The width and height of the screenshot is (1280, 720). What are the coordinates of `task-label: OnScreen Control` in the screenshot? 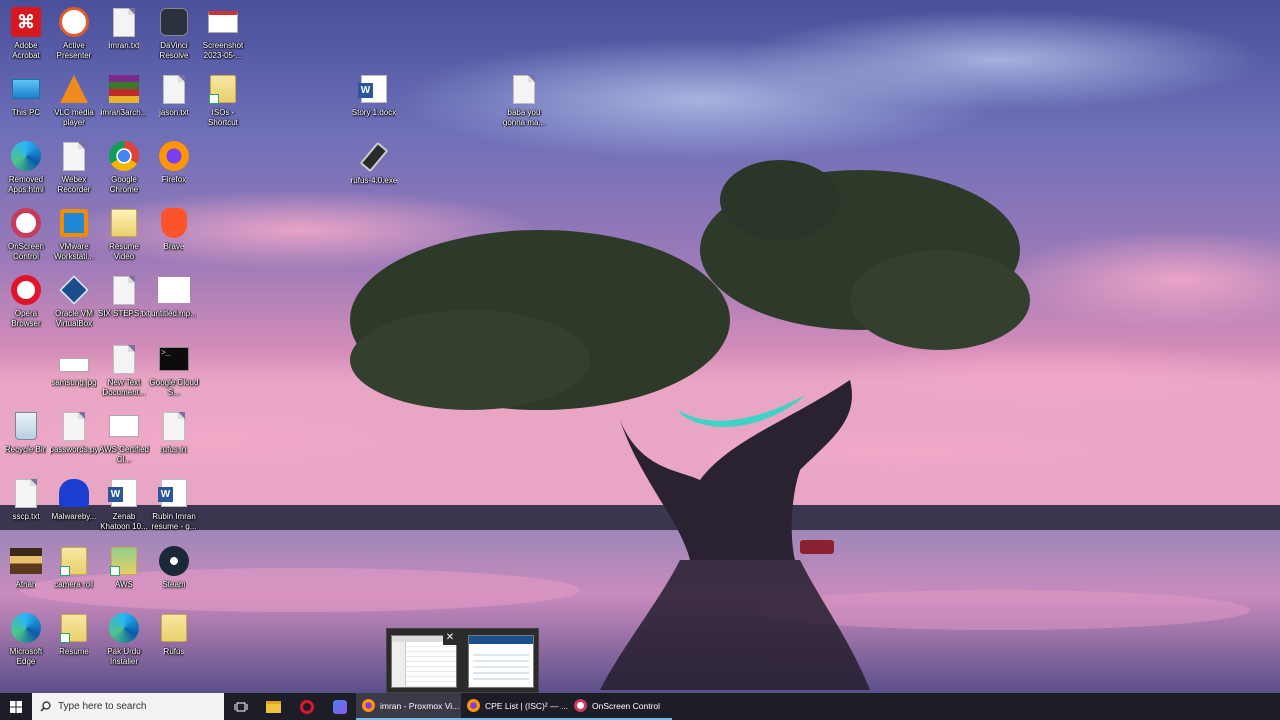 It's located at (626, 705).